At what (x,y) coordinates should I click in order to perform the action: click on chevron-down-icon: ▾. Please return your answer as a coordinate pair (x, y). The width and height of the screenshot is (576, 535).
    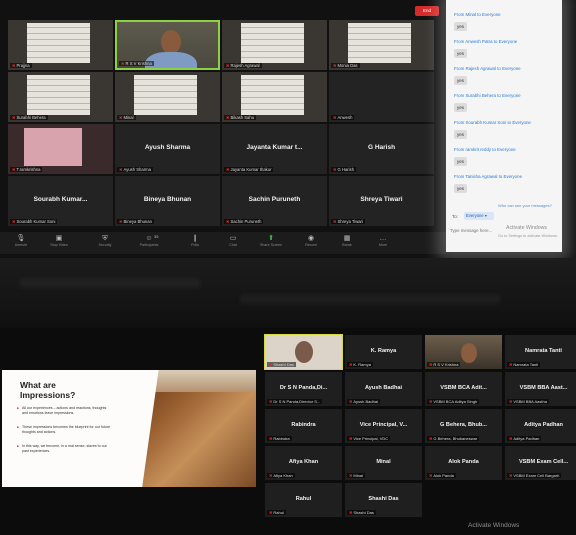
    Looking at the image, I should click on (485, 215).